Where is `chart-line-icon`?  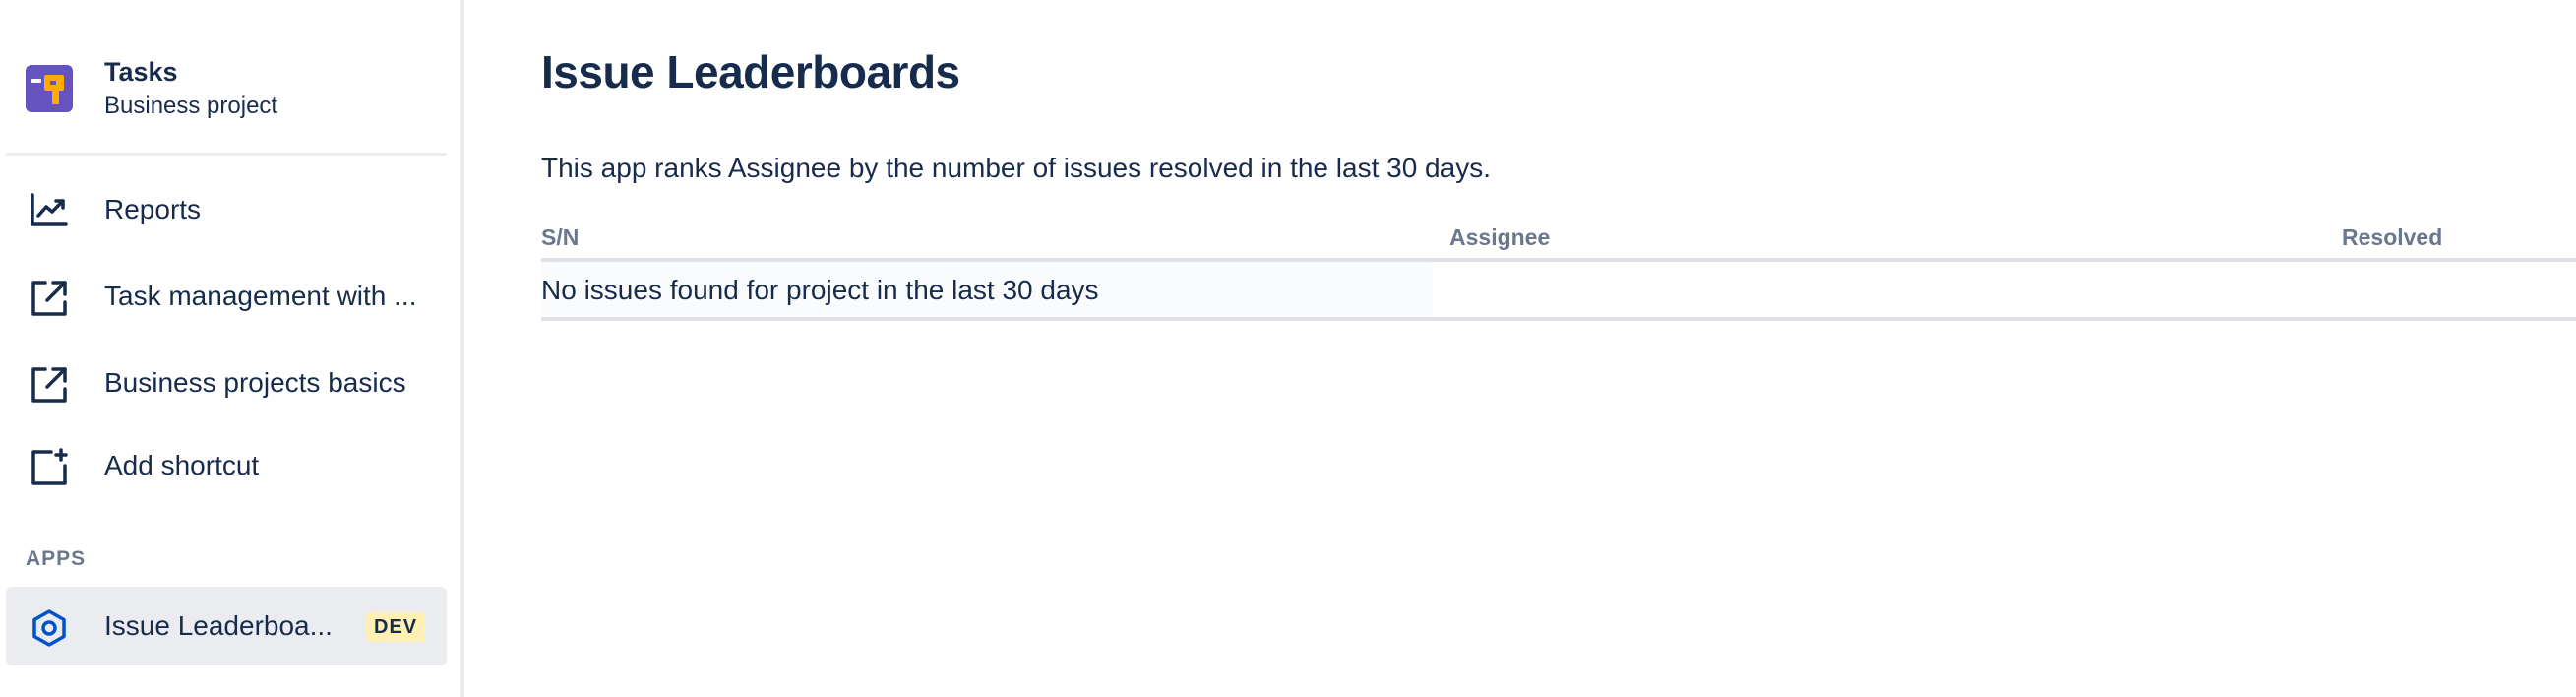
chart-line-icon is located at coordinates (49, 209).